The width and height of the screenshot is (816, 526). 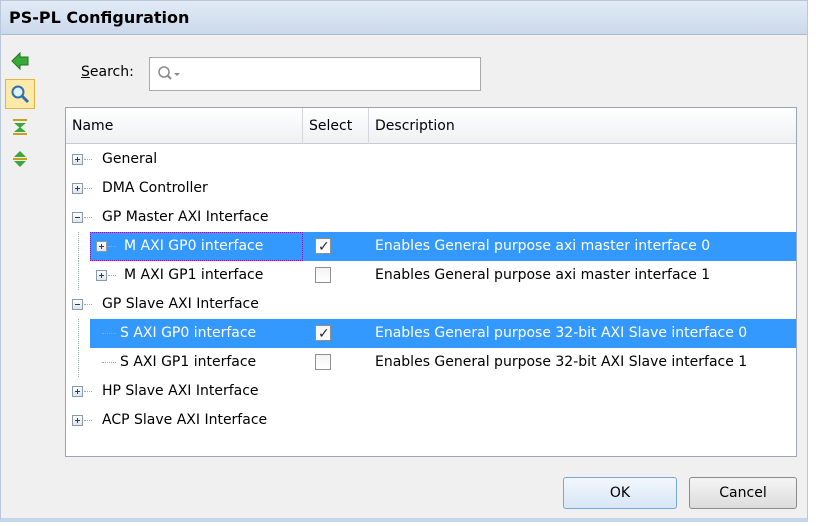 I want to click on table-row: General, so click(x=431, y=159).